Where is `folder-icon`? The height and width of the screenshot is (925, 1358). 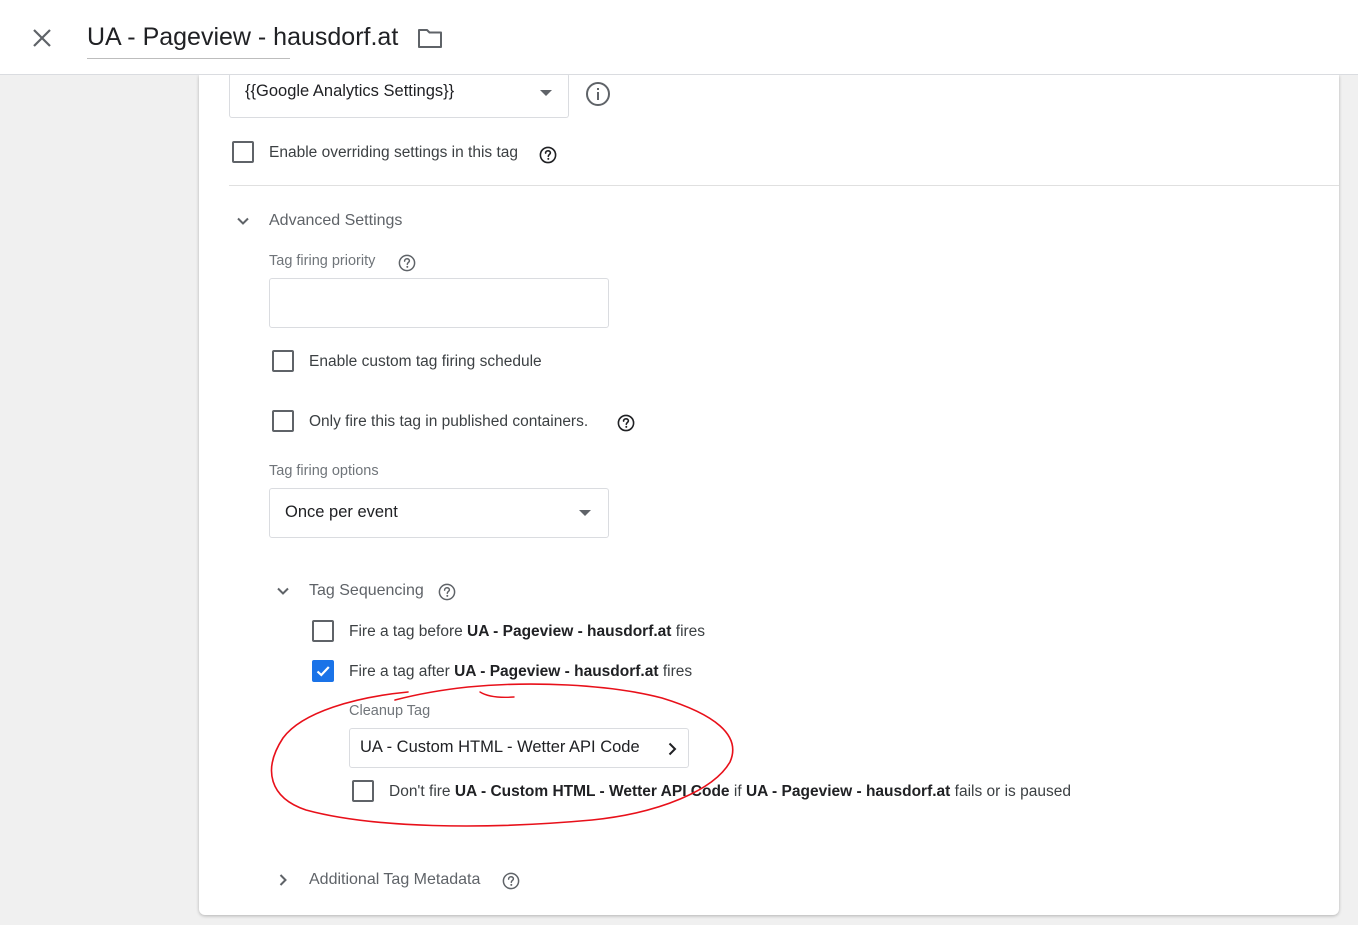
folder-icon is located at coordinates (430, 38).